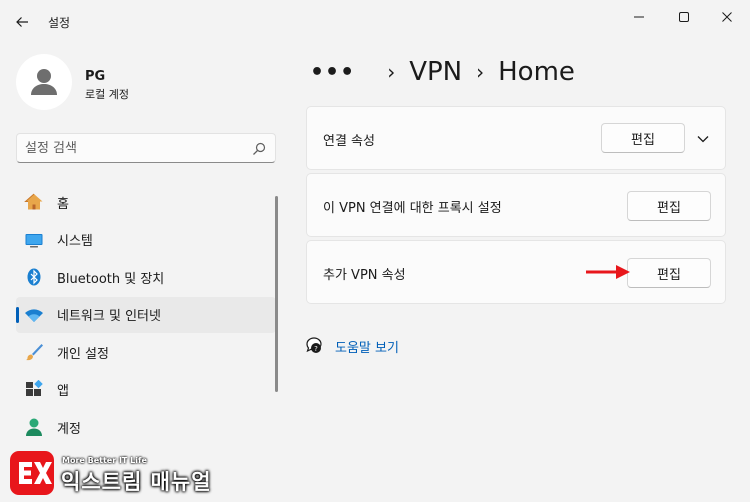  I want to click on close-icon, so click(727, 17).